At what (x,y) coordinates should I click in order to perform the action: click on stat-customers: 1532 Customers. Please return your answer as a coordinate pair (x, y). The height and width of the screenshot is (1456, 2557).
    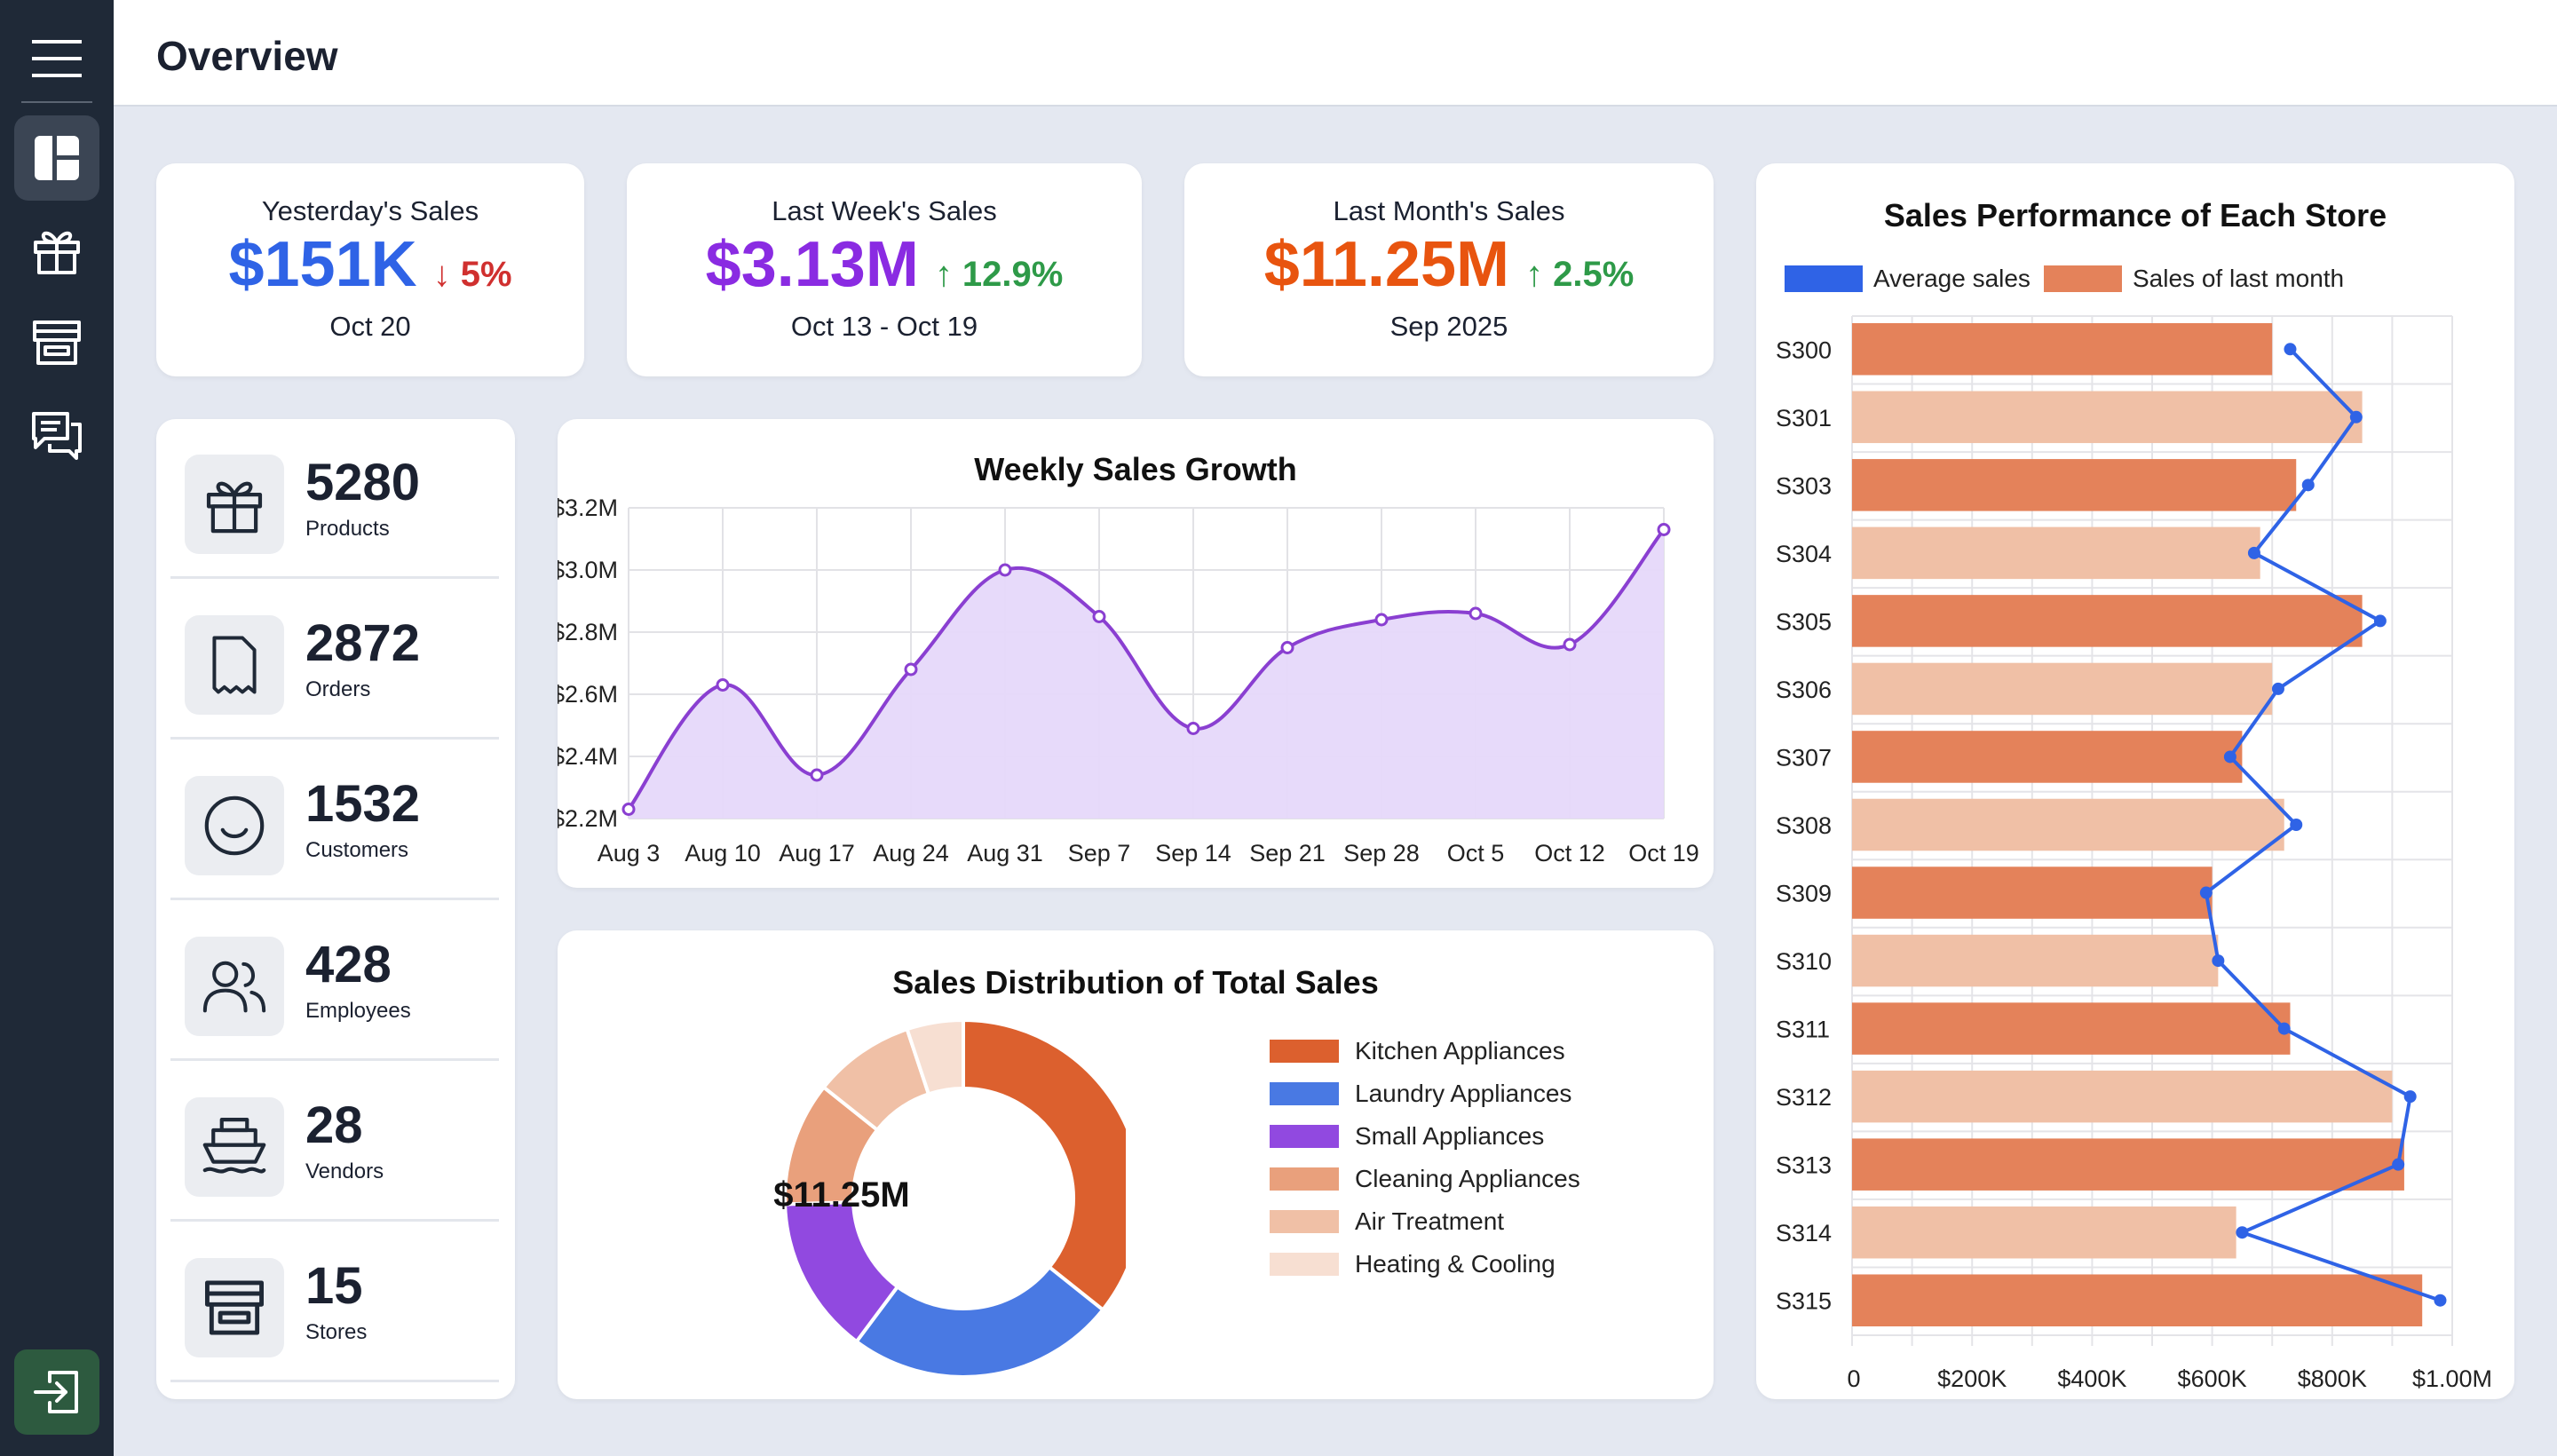
    Looking at the image, I should click on (334, 820).